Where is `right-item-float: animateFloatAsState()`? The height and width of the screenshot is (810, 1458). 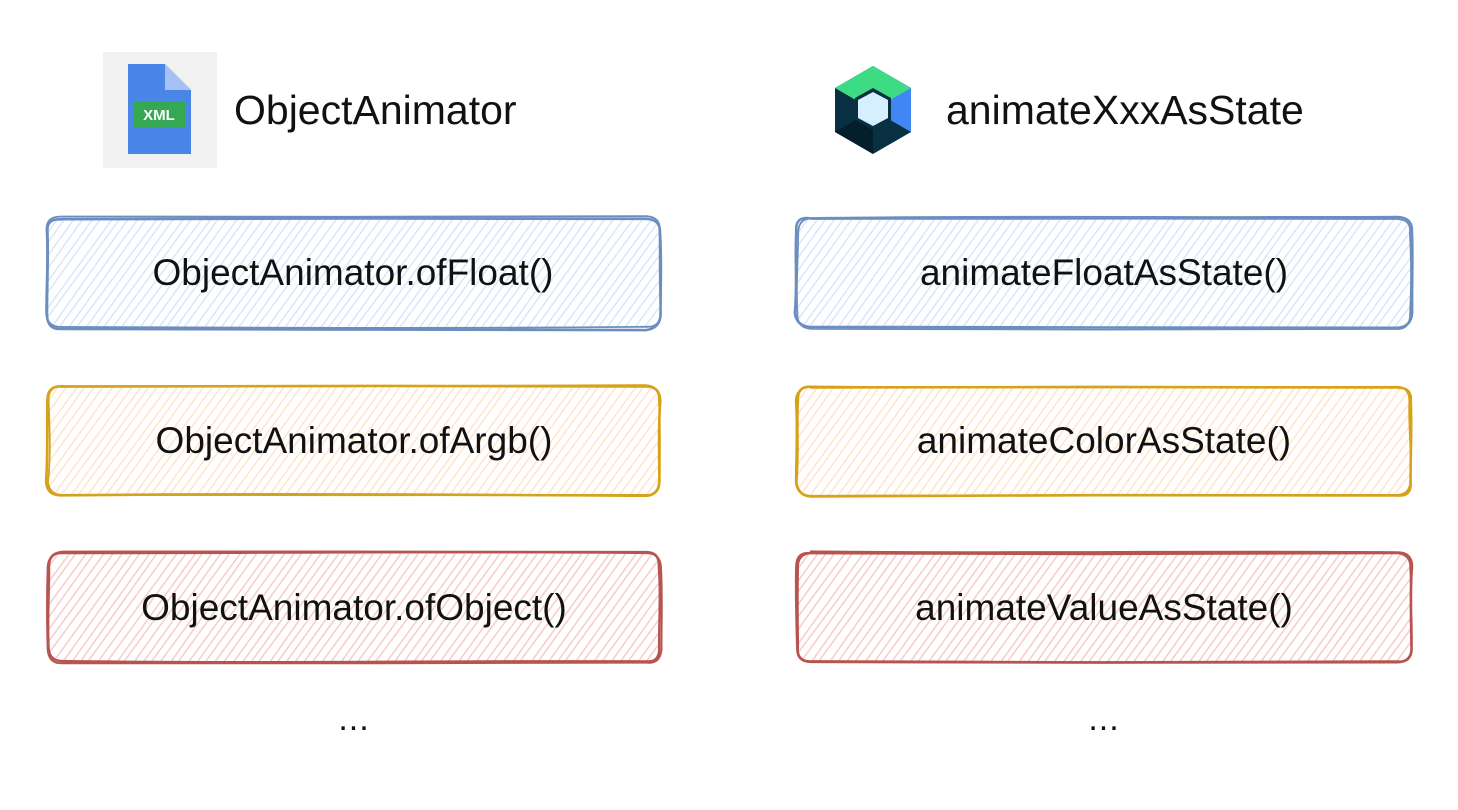
right-item-float: animateFloatAsState() is located at coordinates (1103, 273).